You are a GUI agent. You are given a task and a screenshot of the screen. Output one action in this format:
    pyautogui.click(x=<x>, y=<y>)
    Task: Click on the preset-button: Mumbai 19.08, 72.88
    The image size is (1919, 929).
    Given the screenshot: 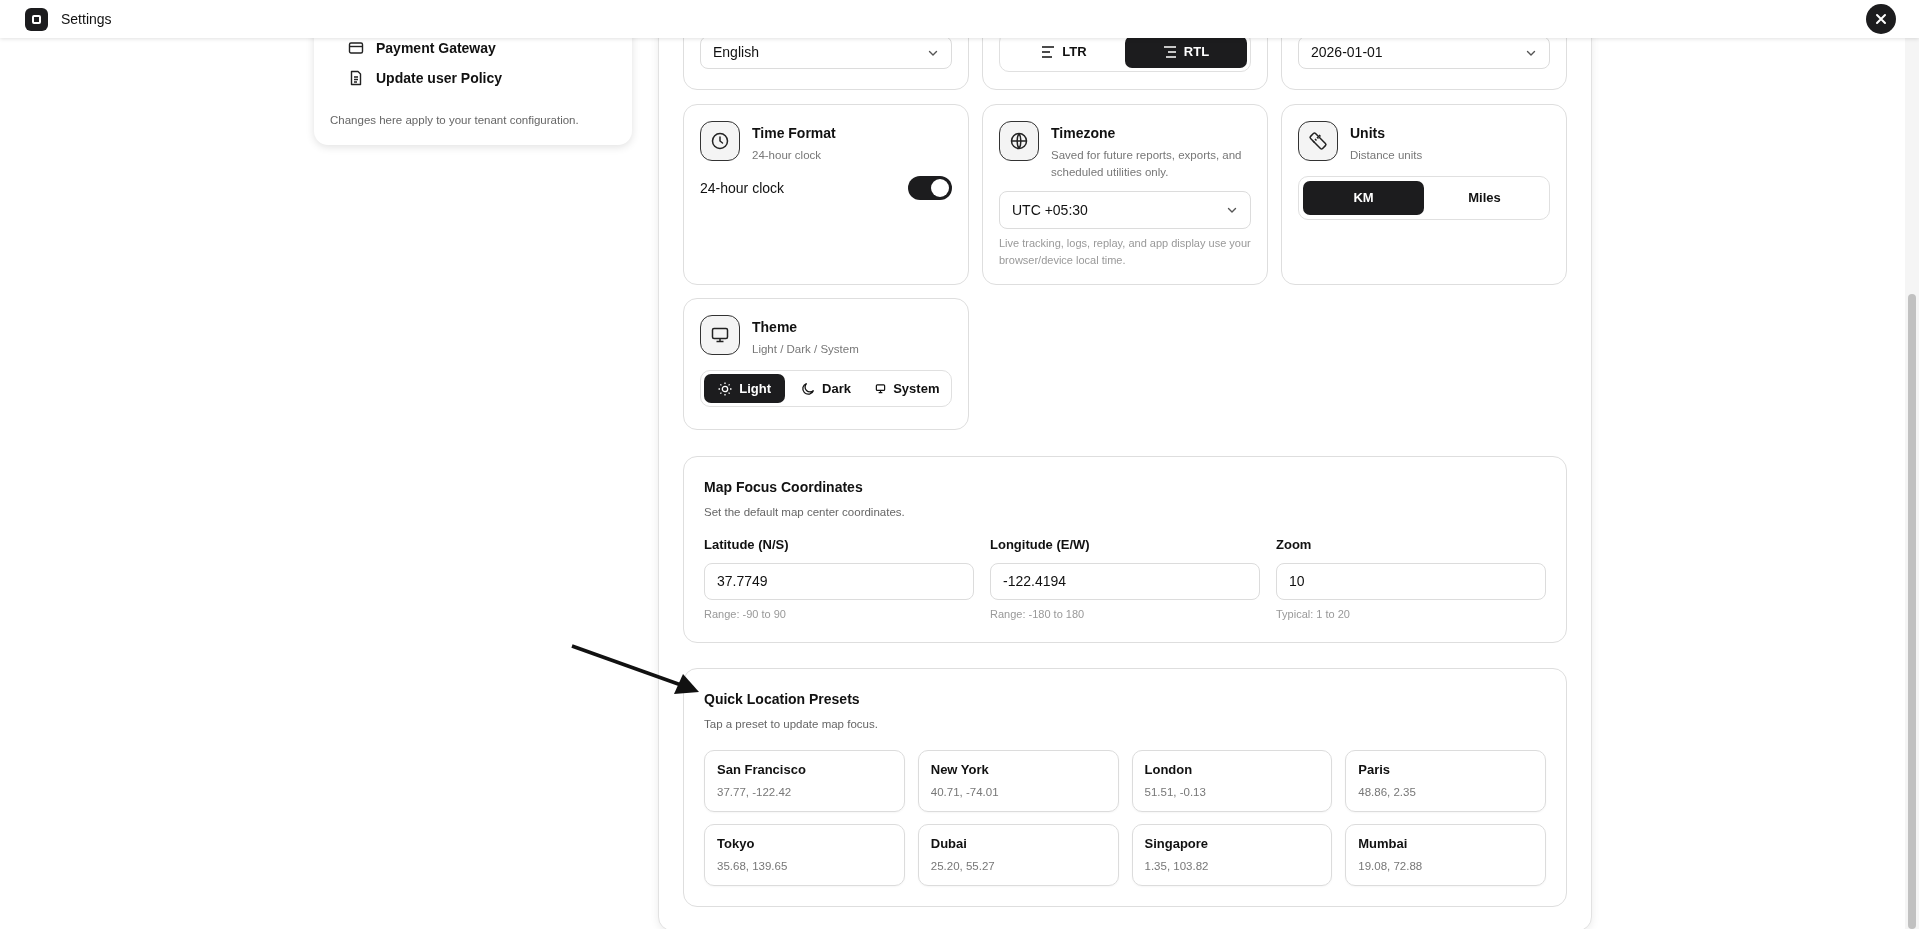 What is the action you would take?
    pyautogui.click(x=1445, y=854)
    